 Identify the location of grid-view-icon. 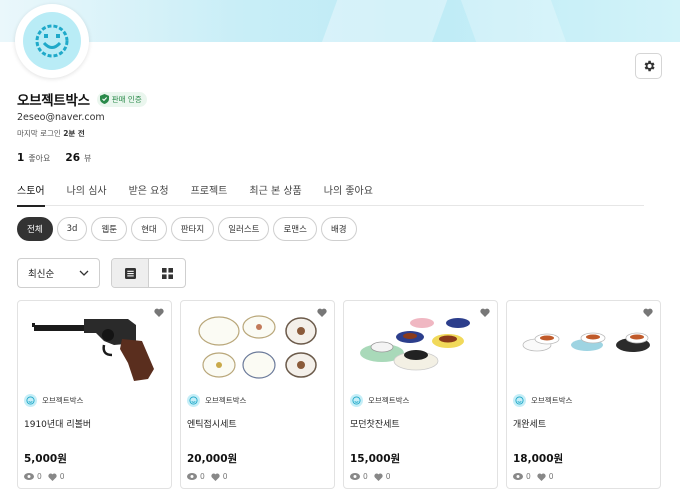
(167, 273).